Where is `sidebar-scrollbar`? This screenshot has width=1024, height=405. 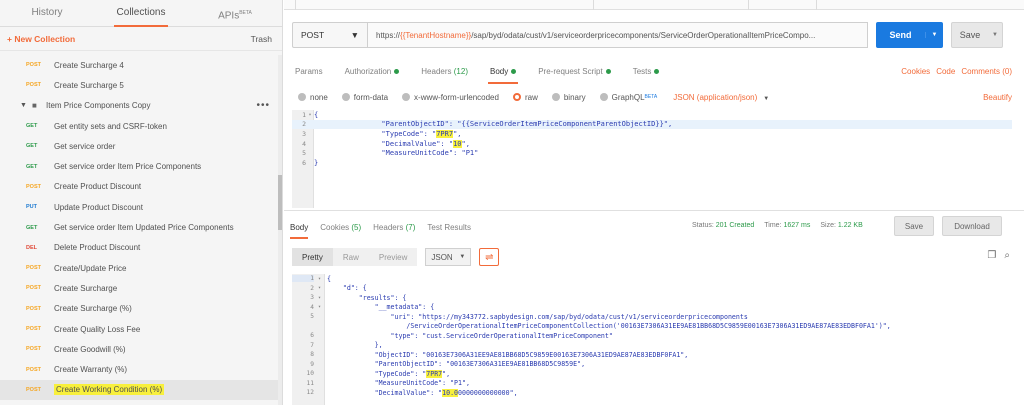
sidebar-scrollbar is located at coordinates (280, 230).